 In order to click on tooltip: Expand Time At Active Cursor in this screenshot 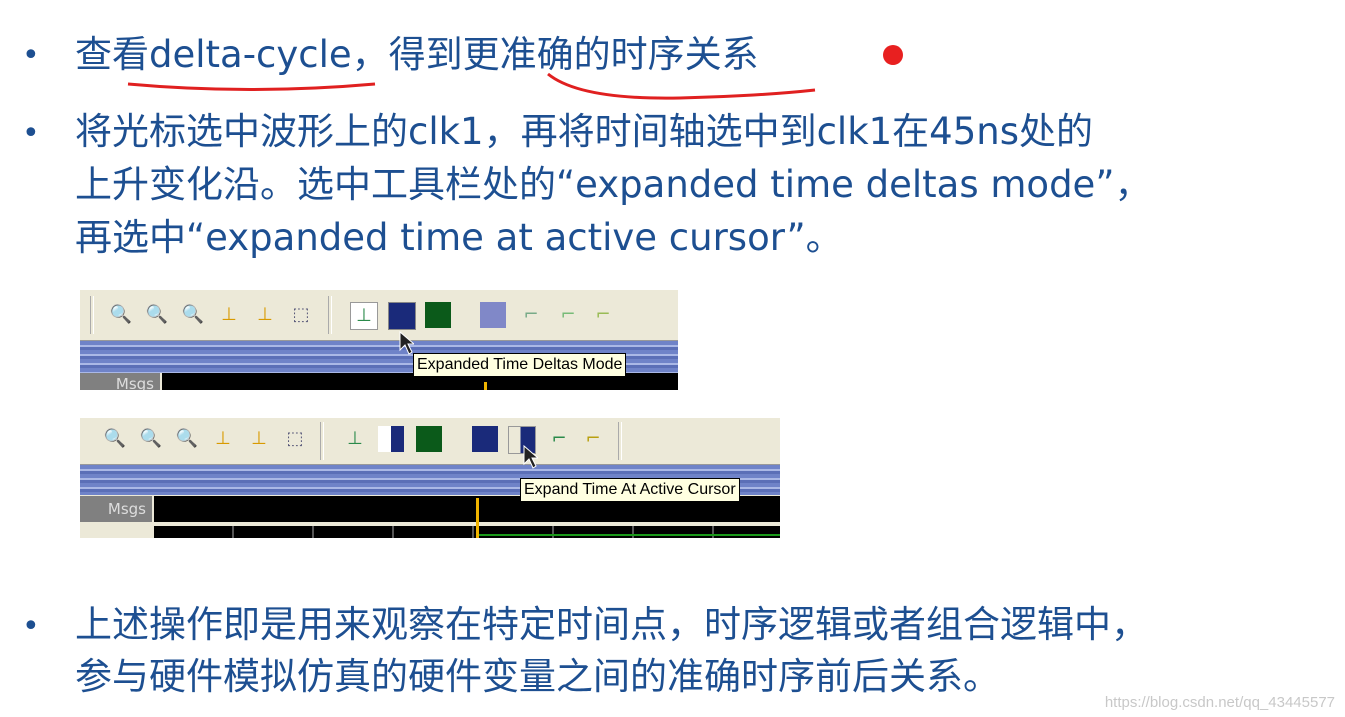, I will do `click(630, 490)`.